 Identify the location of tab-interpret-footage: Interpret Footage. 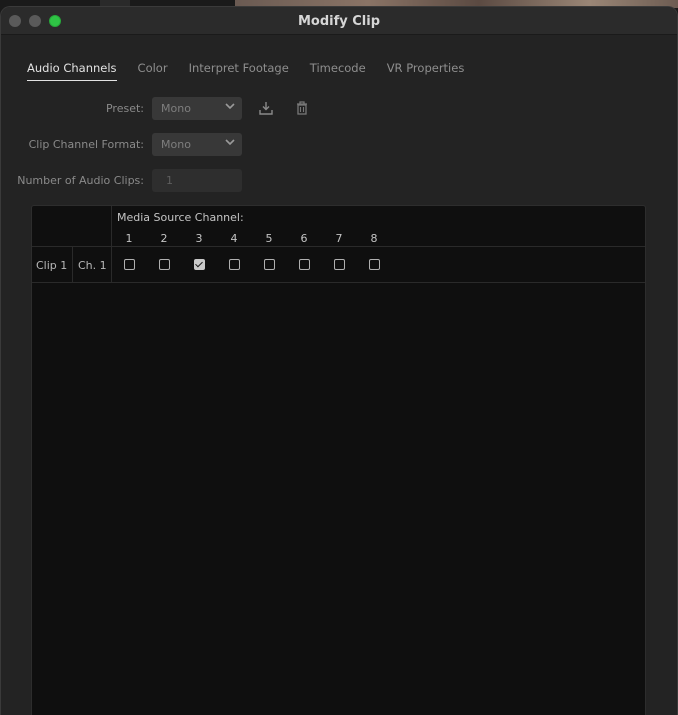
(239, 71).